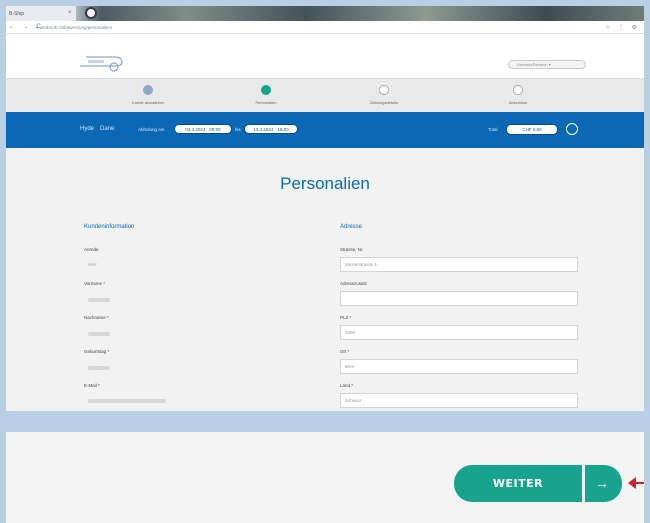 The height and width of the screenshot is (523, 650). Describe the element at coordinates (151, 129) in the screenshot. I see `pickup-label: Abholung am` at that location.